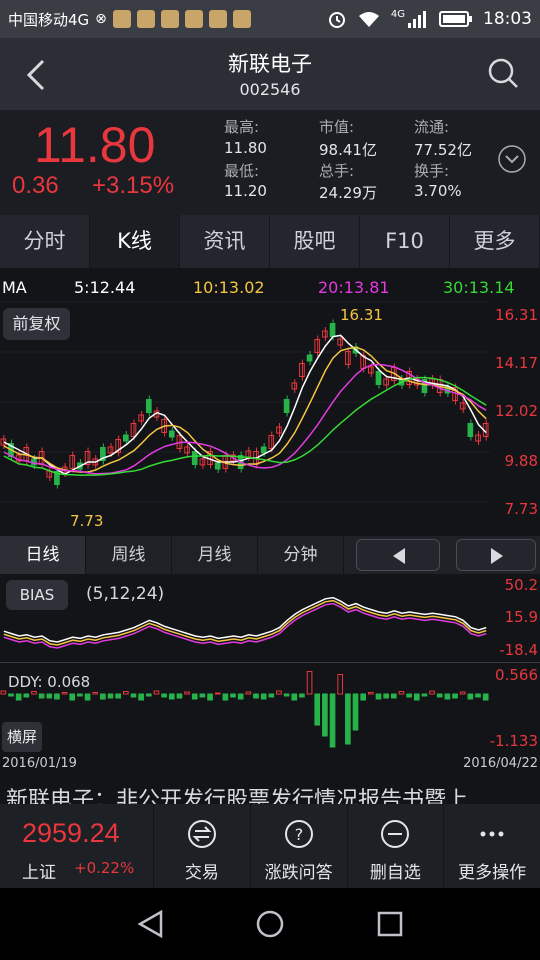 This screenshot has width=540, height=960. Describe the element at coordinates (432, 127) in the screenshot. I see `float-cap-label: 流通:` at that location.